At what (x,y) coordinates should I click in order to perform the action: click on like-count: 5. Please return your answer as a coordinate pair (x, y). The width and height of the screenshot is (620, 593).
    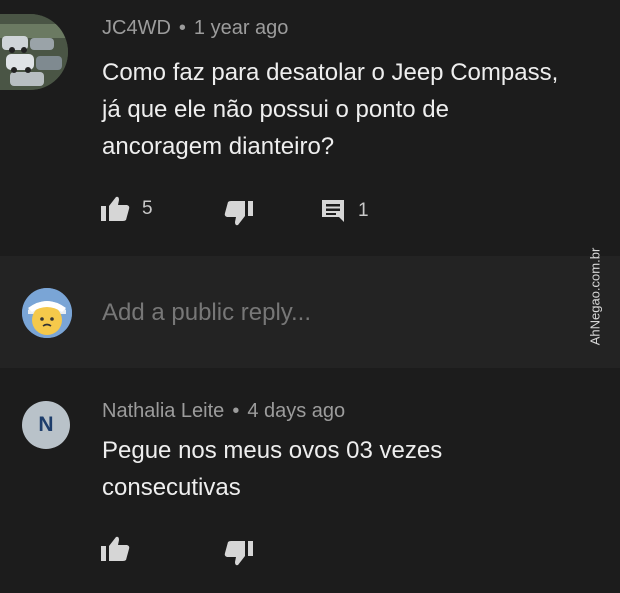
    Looking at the image, I should click on (147, 208).